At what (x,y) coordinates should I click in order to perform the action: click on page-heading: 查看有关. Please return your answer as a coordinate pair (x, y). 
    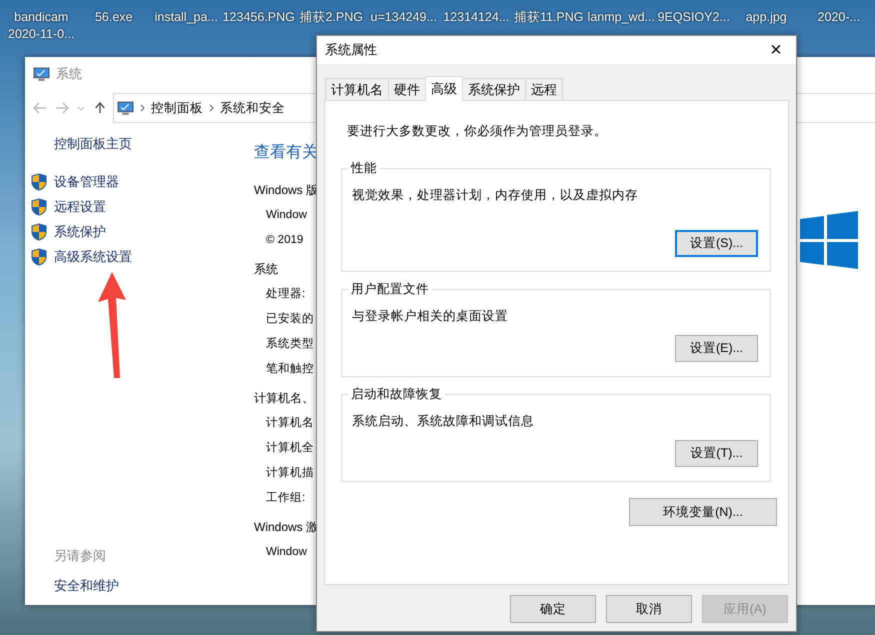
    Looking at the image, I should click on (286, 152).